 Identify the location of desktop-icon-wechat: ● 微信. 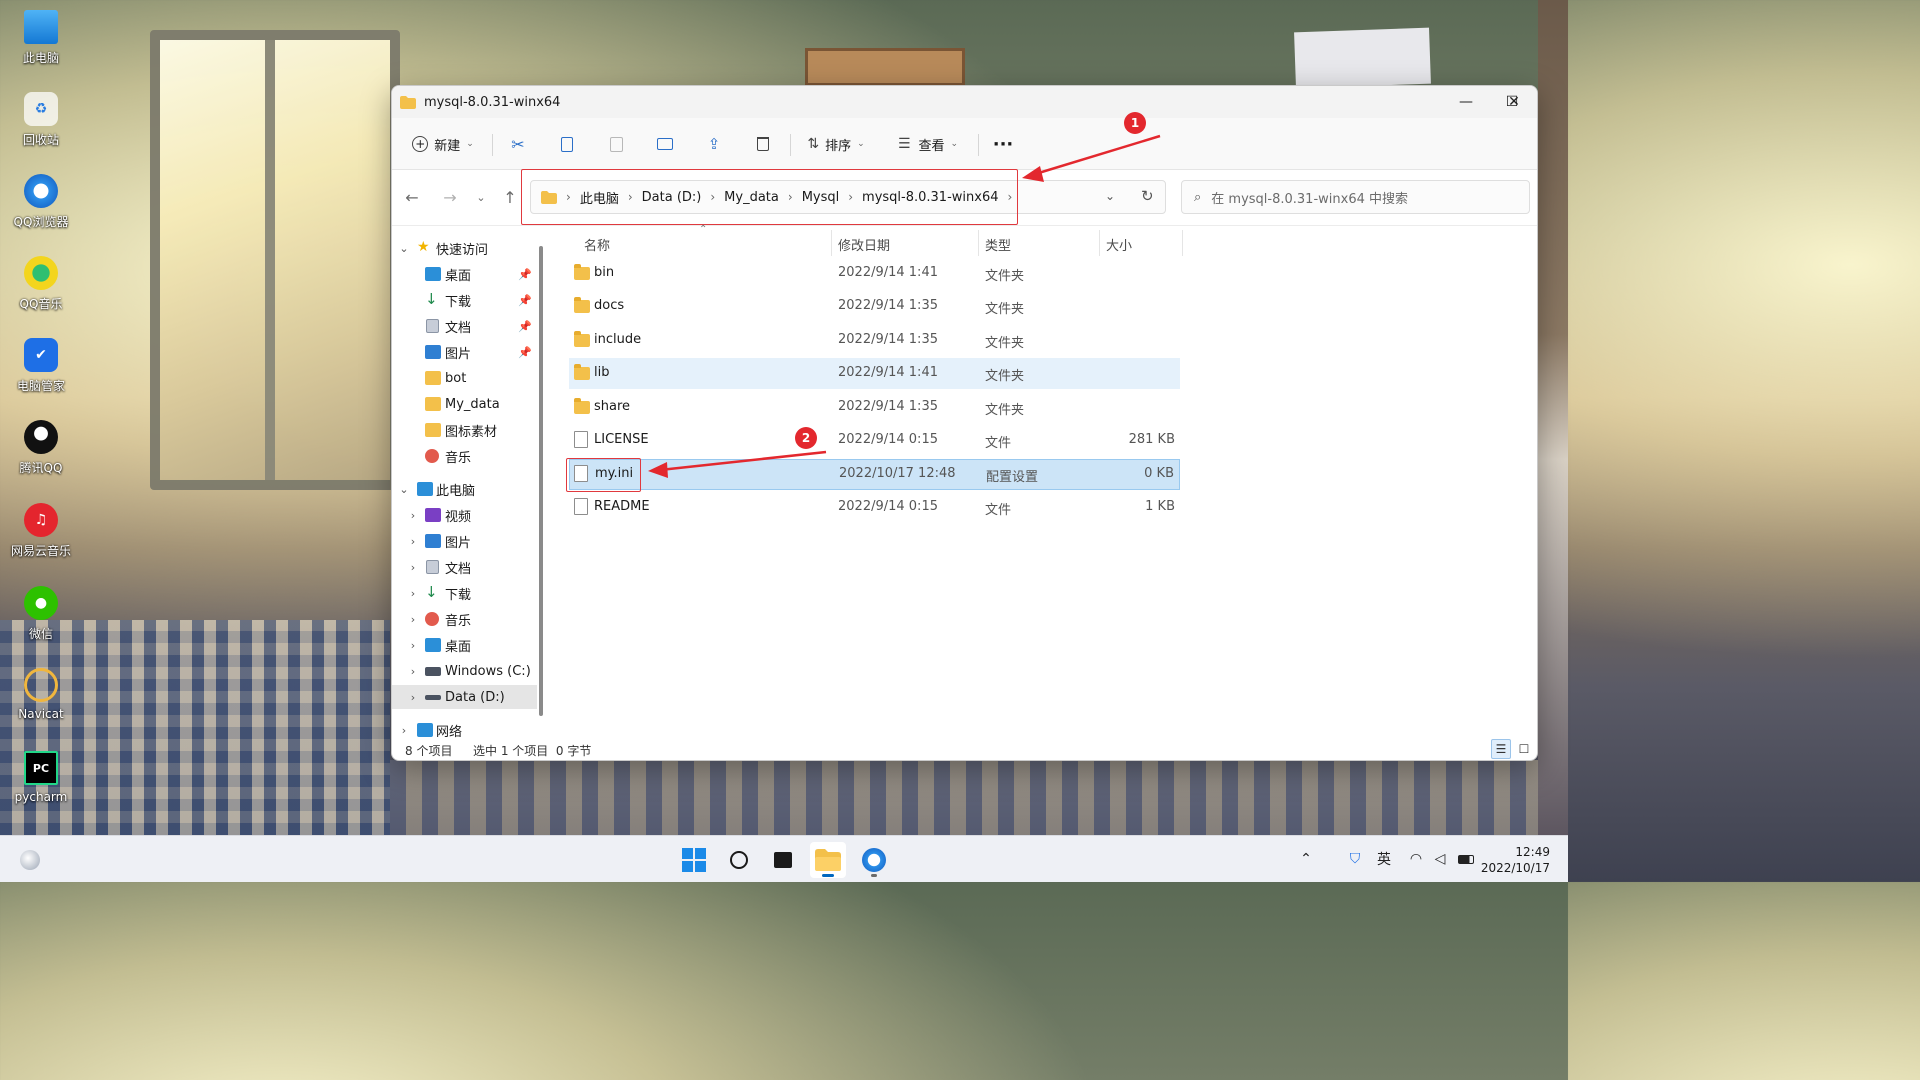
(41, 618).